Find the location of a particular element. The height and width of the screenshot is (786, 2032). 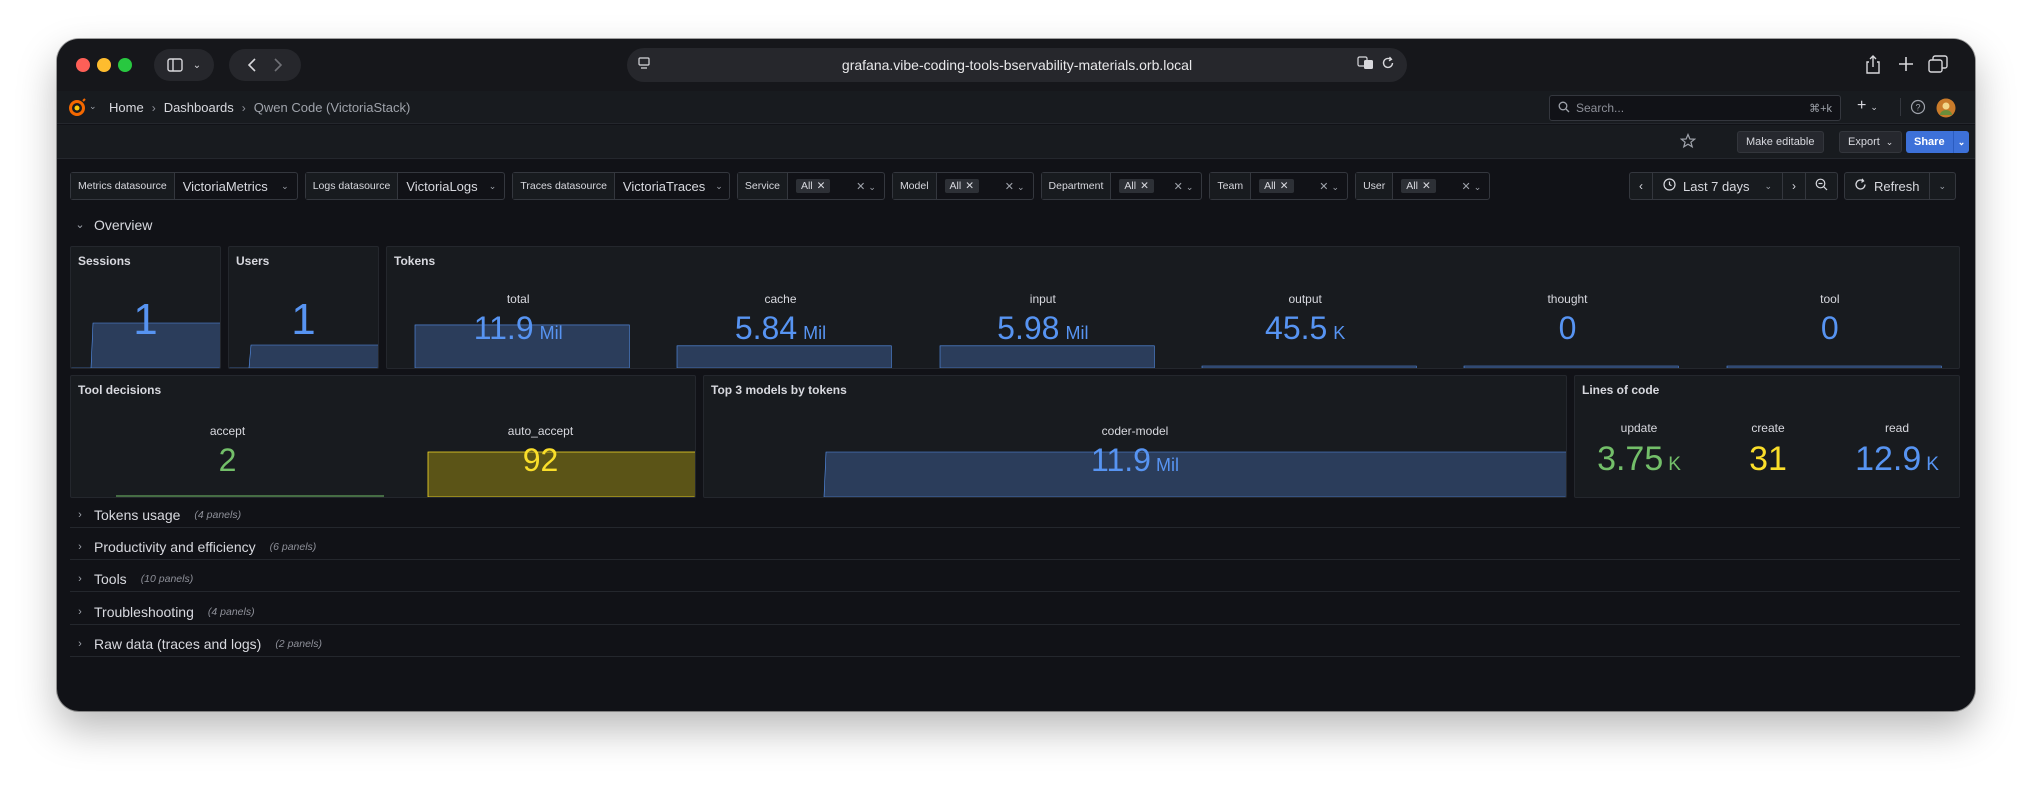

variable-metrics-datasource: Metrics datasource VictoriaMetrics ⌄ is located at coordinates (184, 186).